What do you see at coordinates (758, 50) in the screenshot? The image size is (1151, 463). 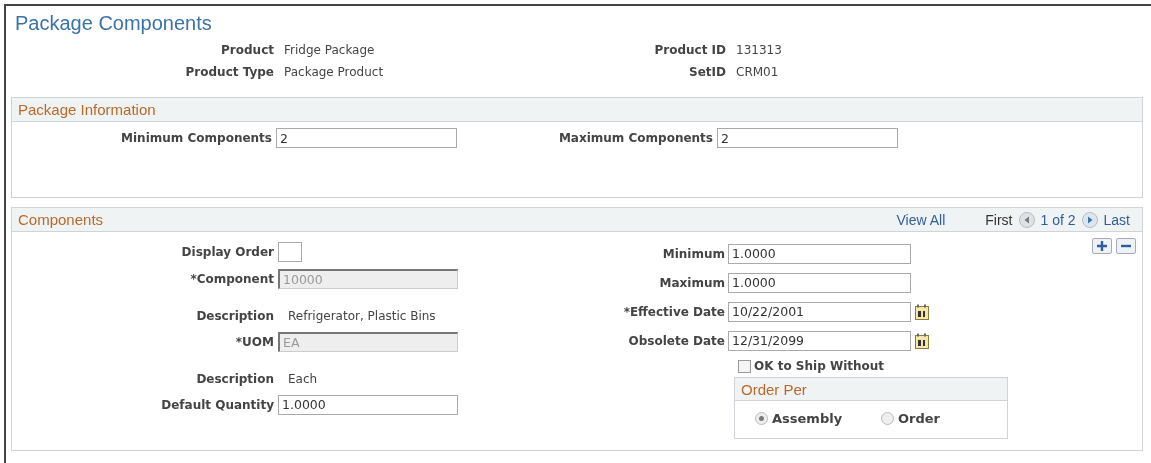 I see `field-value: 131313` at bounding box center [758, 50].